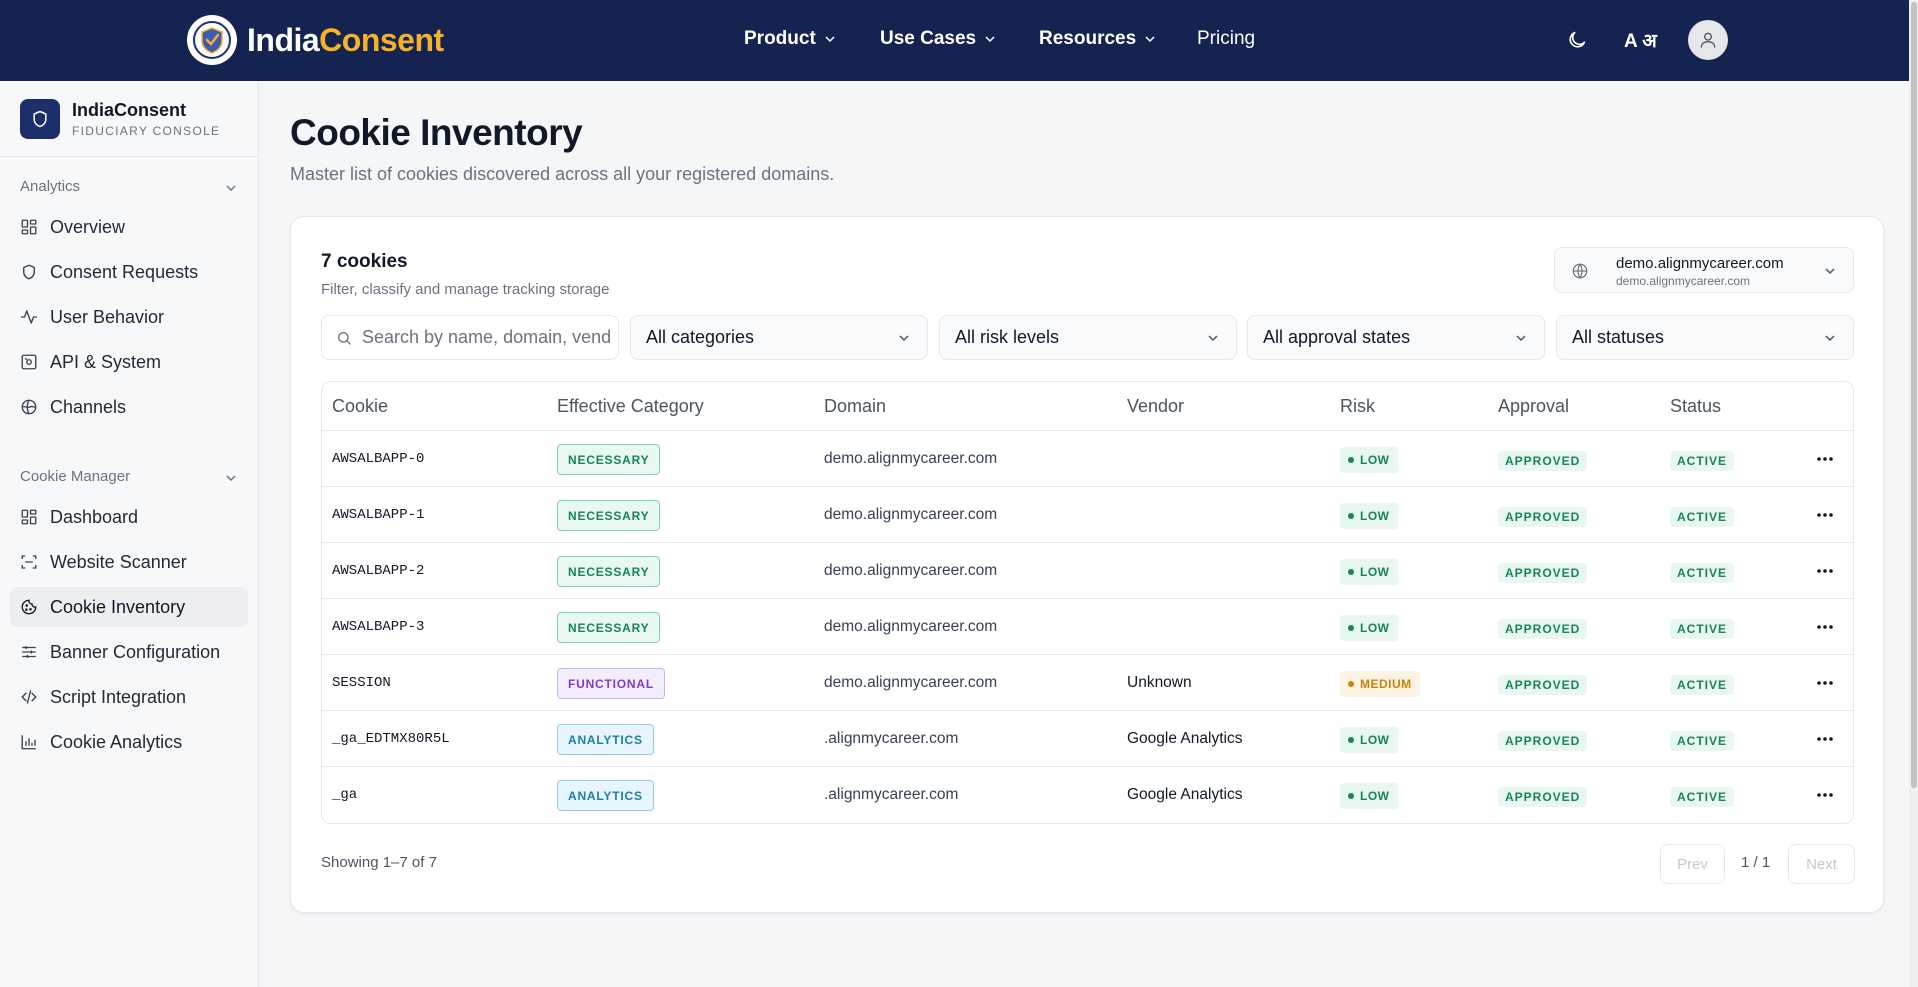  What do you see at coordinates (129, 517) in the screenshot?
I see `sidebar-item-dashboard: Dashboard` at bounding box center [129, 517].